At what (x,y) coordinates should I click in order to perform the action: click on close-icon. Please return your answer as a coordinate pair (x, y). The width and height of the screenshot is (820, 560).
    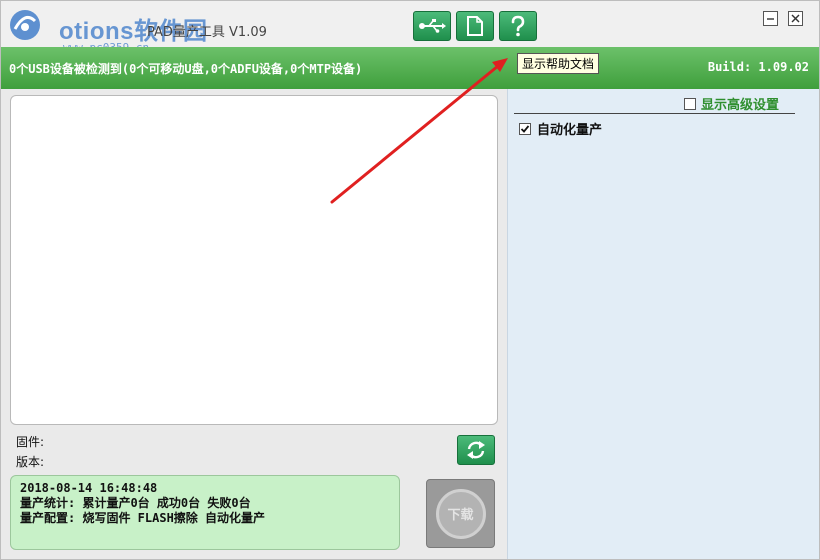
    Looking at the image, I should click on (795, 18).